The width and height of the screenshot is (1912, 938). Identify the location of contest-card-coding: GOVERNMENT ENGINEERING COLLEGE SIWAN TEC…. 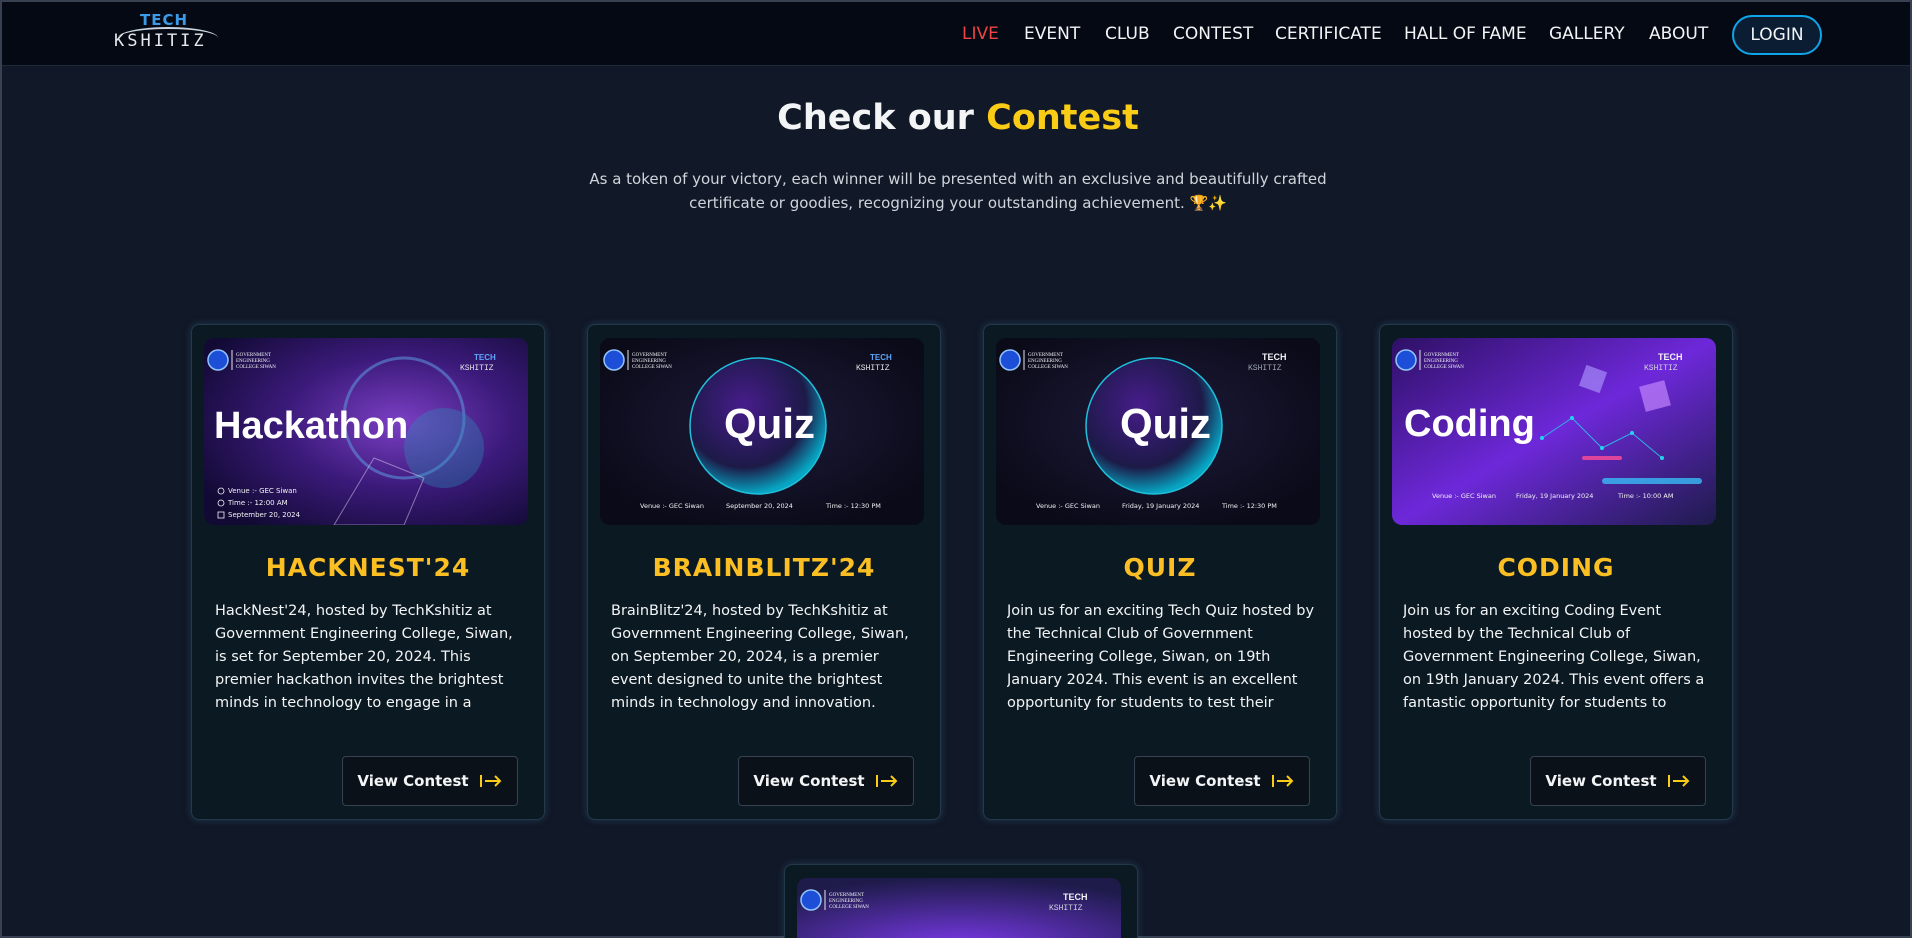
(1556, 572).